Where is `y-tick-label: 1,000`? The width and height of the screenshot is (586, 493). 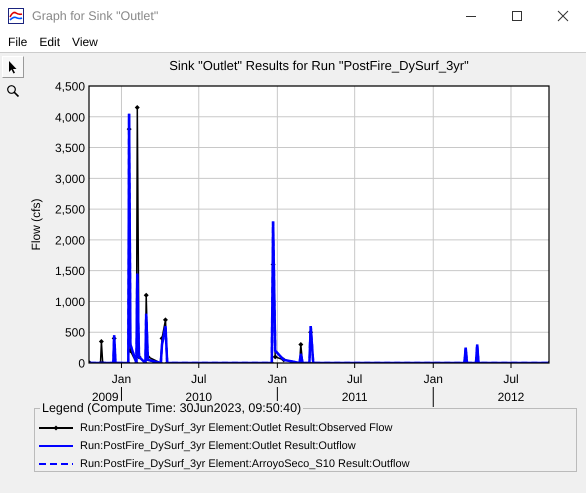 y-tick-label: 1,000 is located at coordinates (69, 301).